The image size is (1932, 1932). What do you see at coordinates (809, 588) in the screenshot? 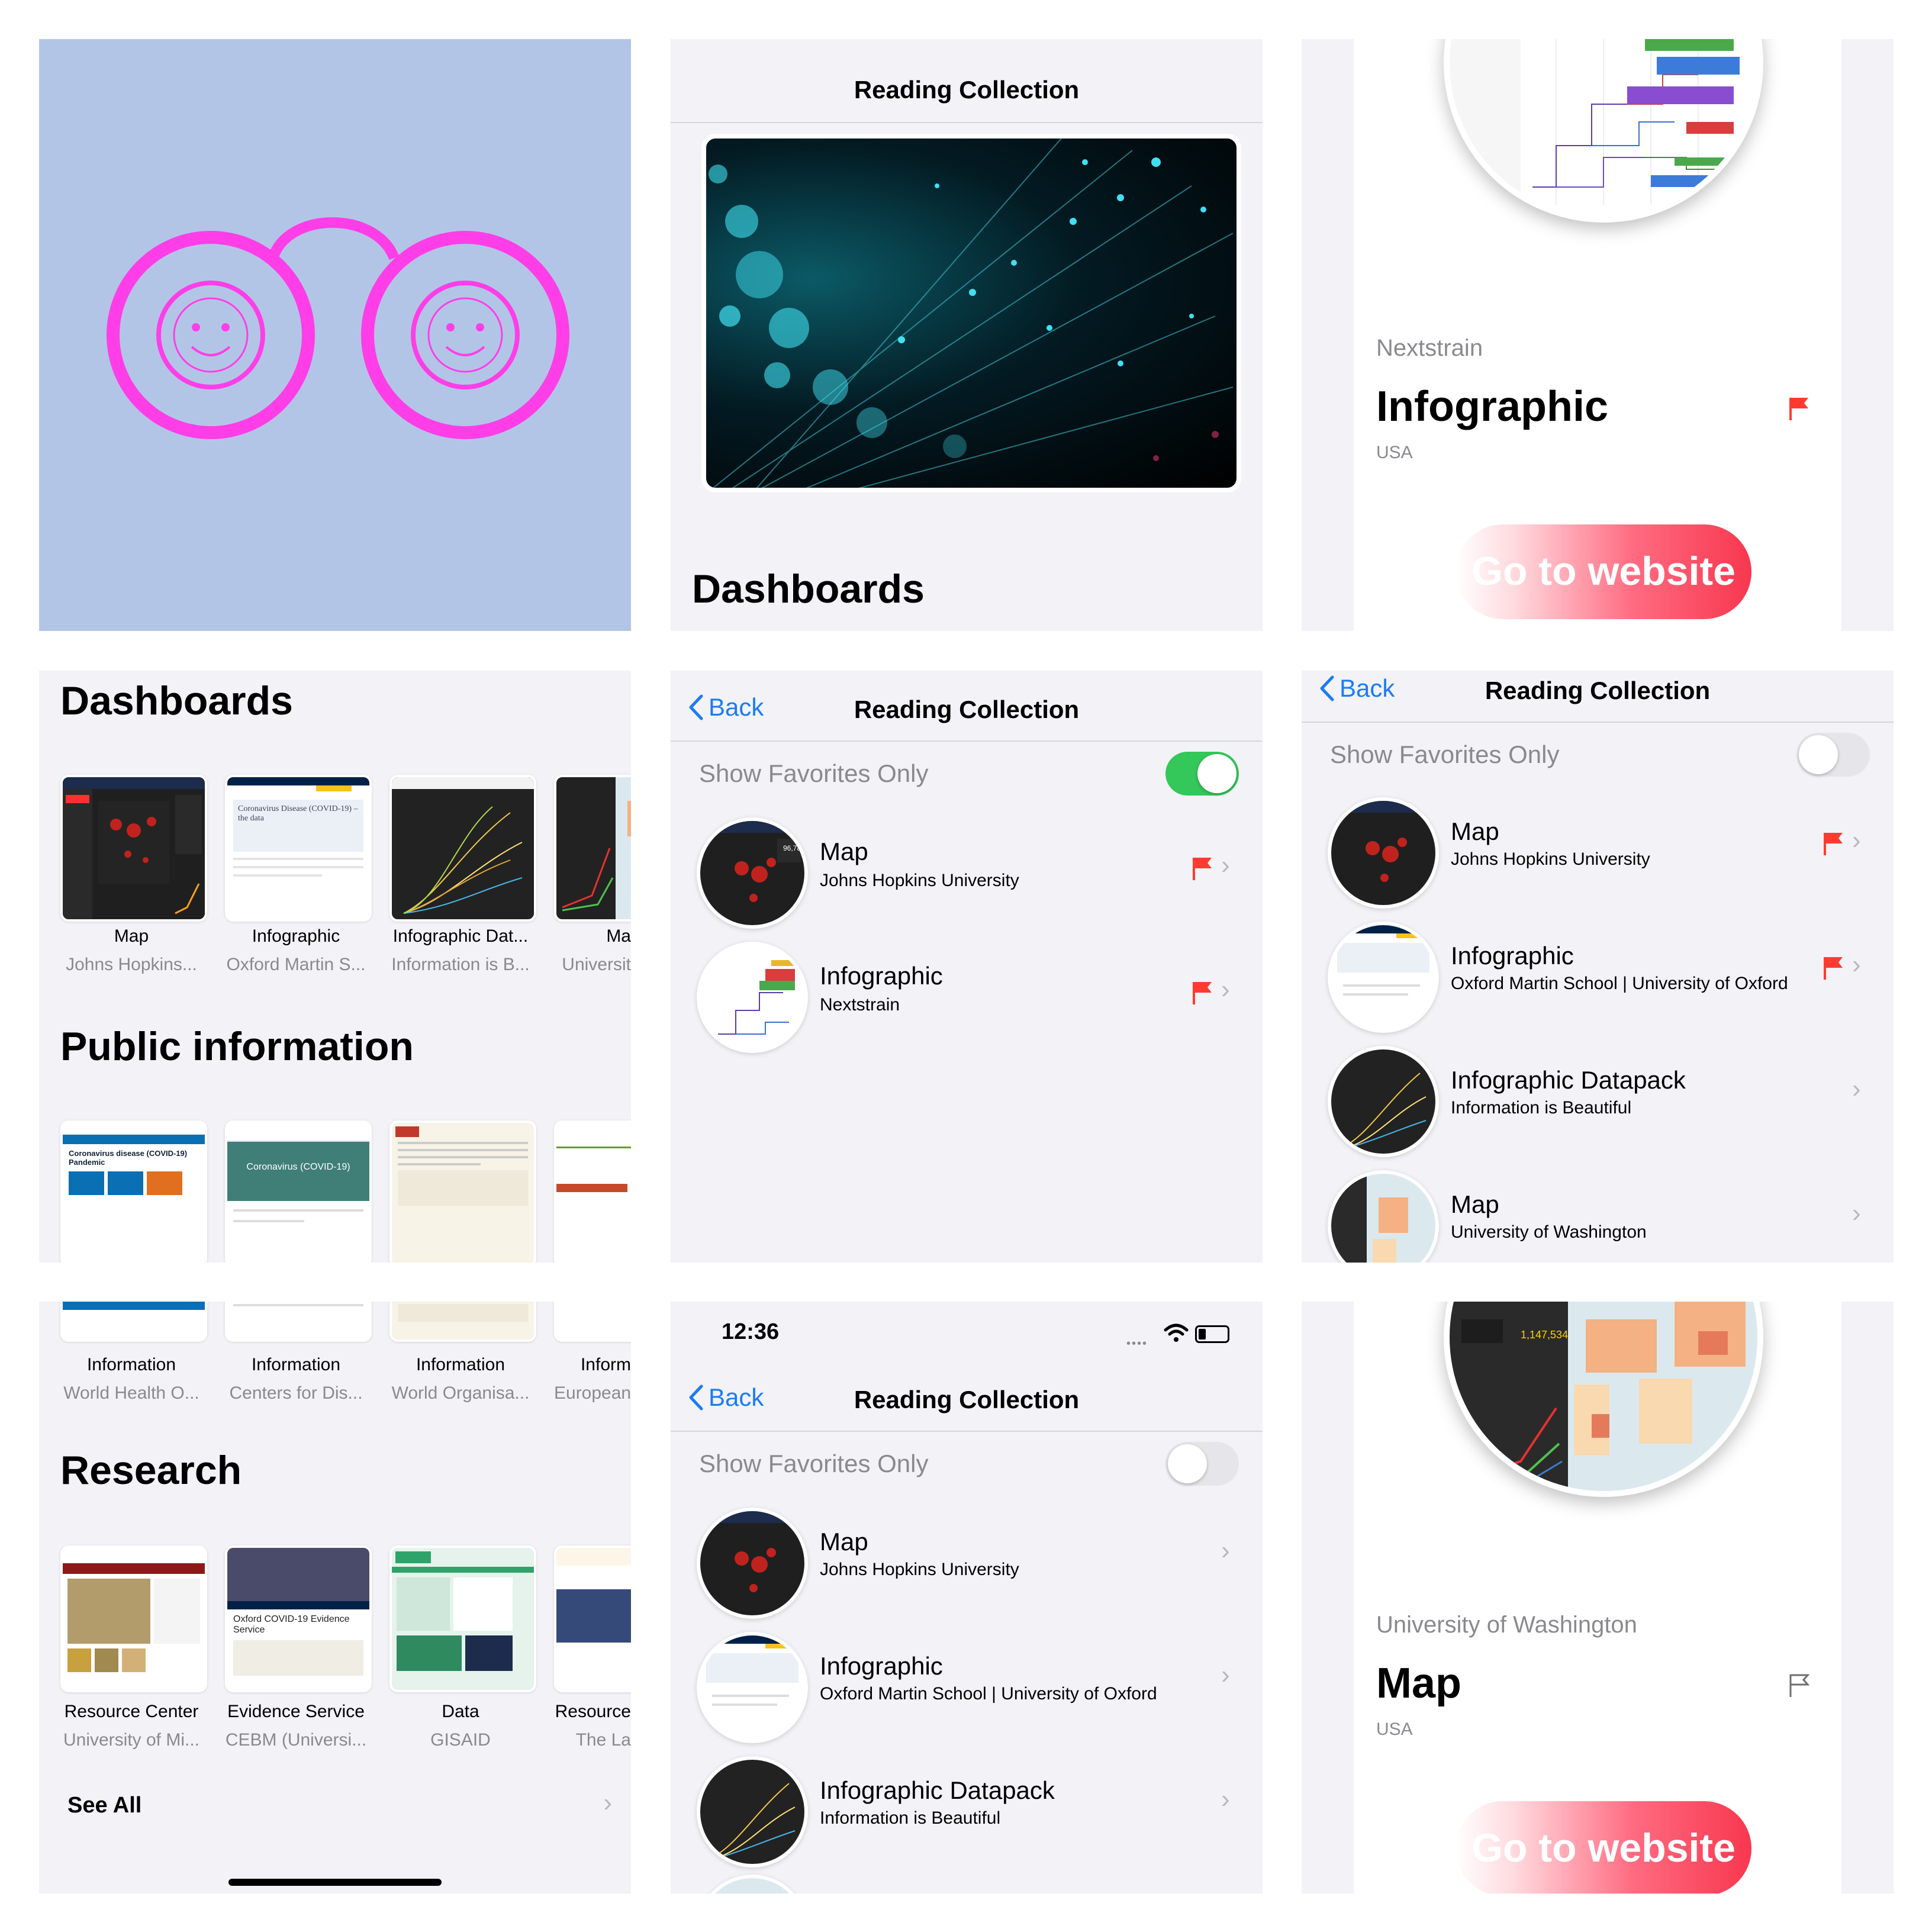
I see `section-heading-dashboards: Dashboards` at bounding box center [809, 588].